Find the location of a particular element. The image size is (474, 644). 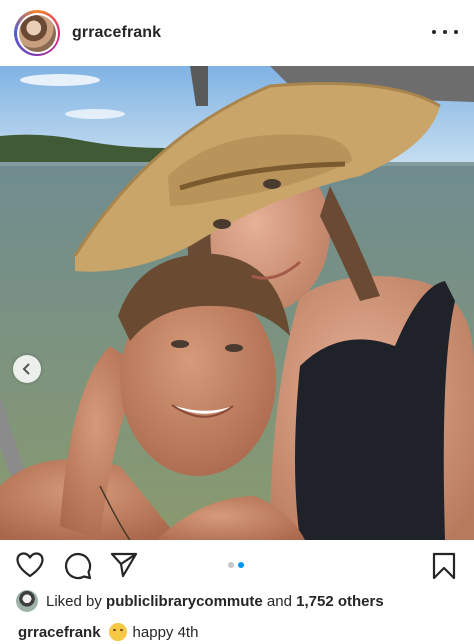

post-header: grracefrank is located at coordinates (237, 33).